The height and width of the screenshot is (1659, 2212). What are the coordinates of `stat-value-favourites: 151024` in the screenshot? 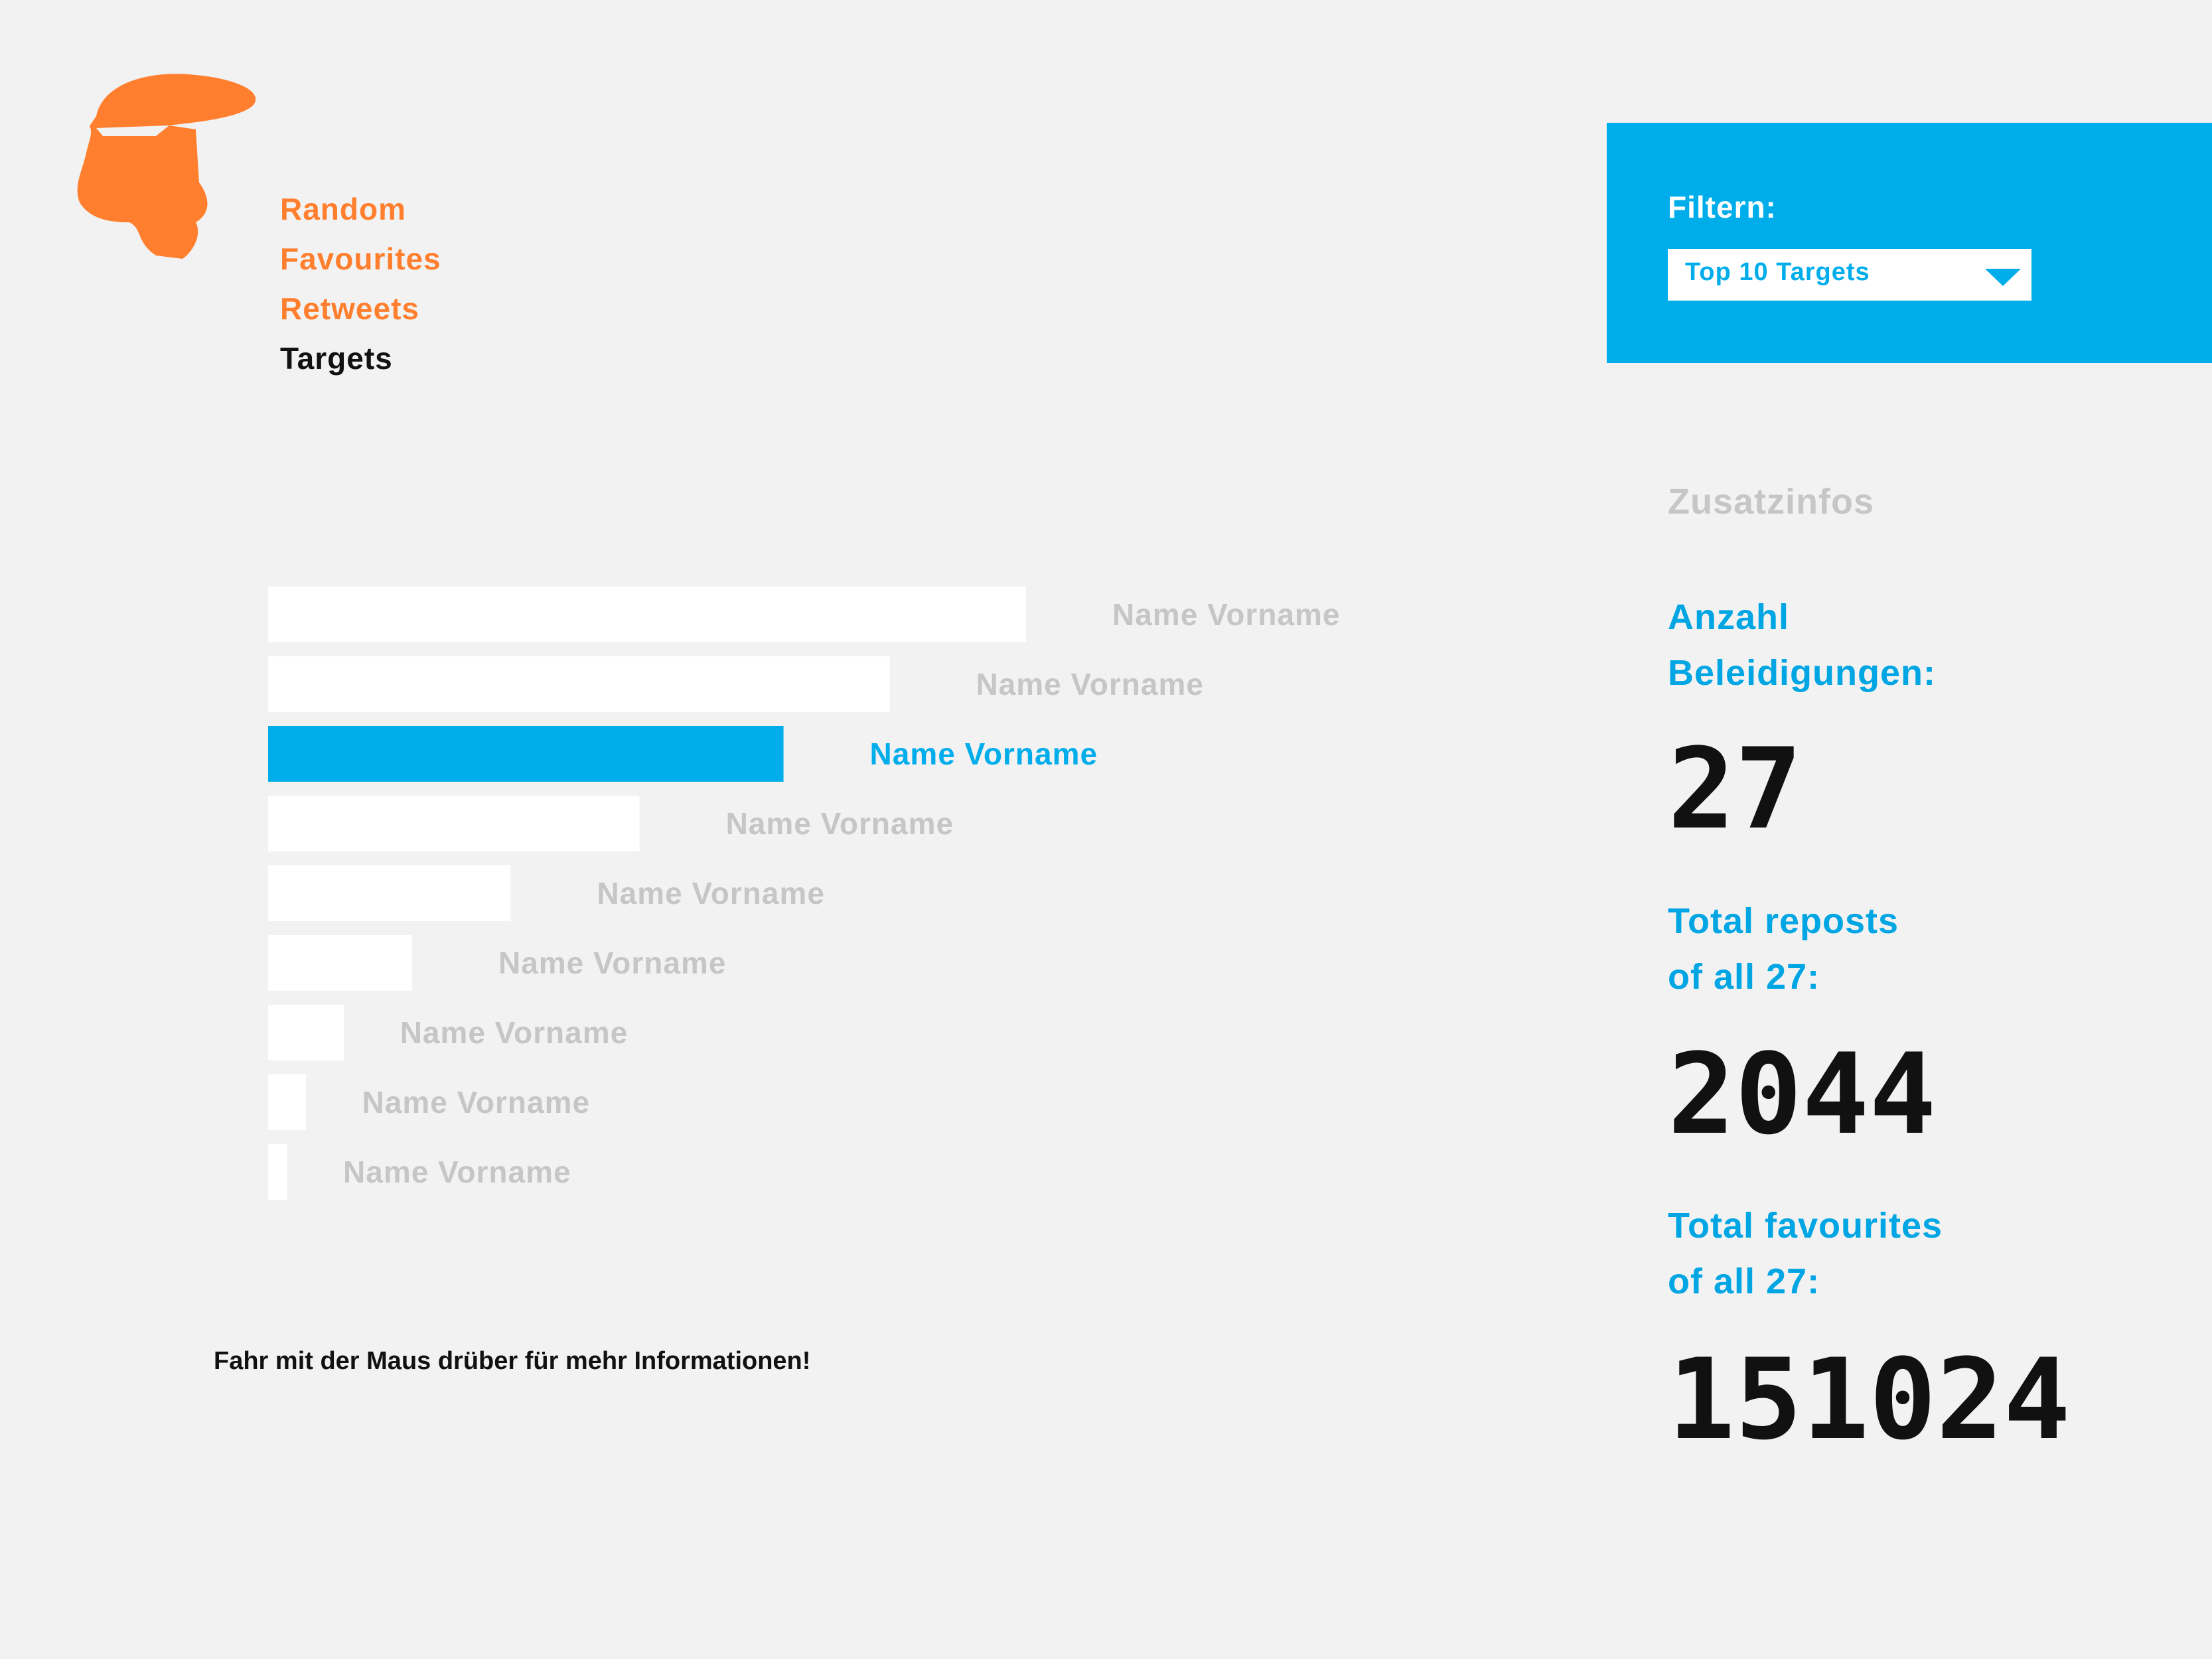 It's located at (1870, 1399).